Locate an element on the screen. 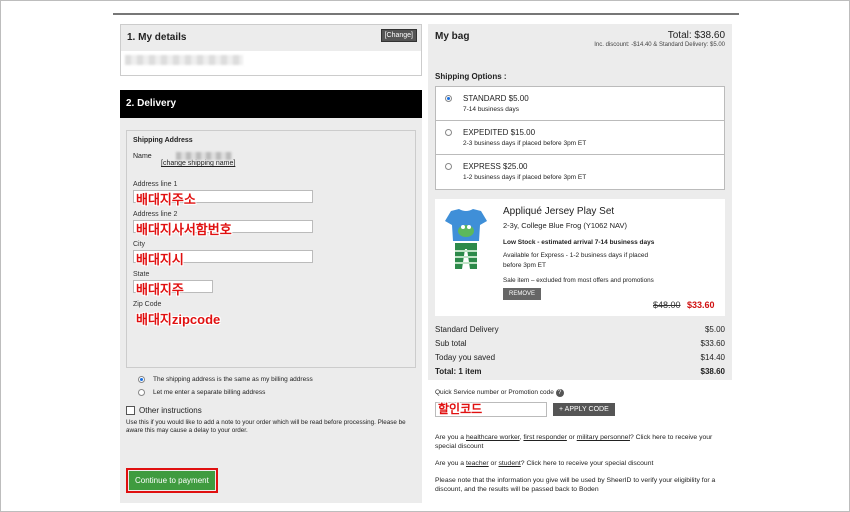  continue-to-payment-highlight: Continue to payment is located at coordinates (172, 480).